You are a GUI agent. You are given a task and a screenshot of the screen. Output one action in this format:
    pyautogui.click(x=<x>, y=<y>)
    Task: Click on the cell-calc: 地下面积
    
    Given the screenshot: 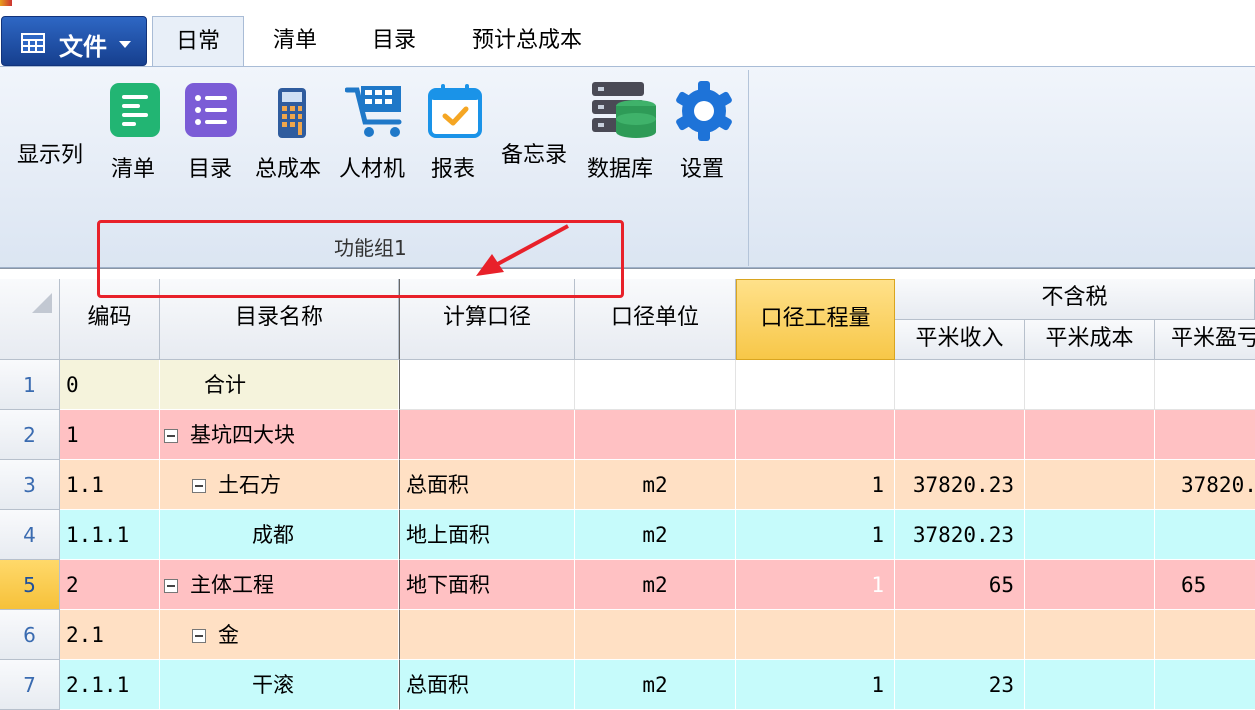 What is the action you would take?
    pyautogui.click(x=487, y=585)
    